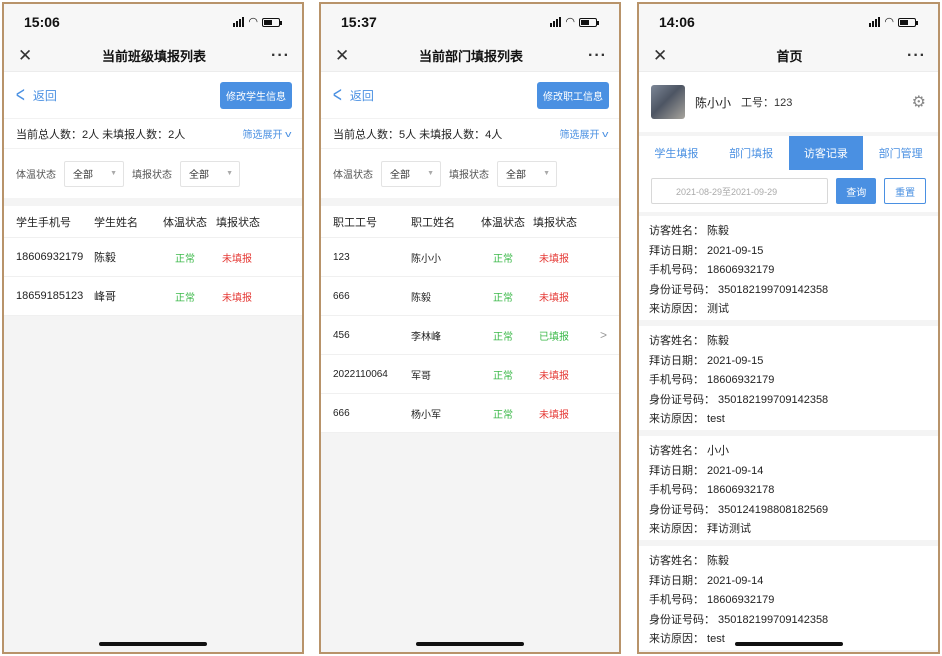  I want to click on tab-department-report: 部门填报, so click(751, 153).